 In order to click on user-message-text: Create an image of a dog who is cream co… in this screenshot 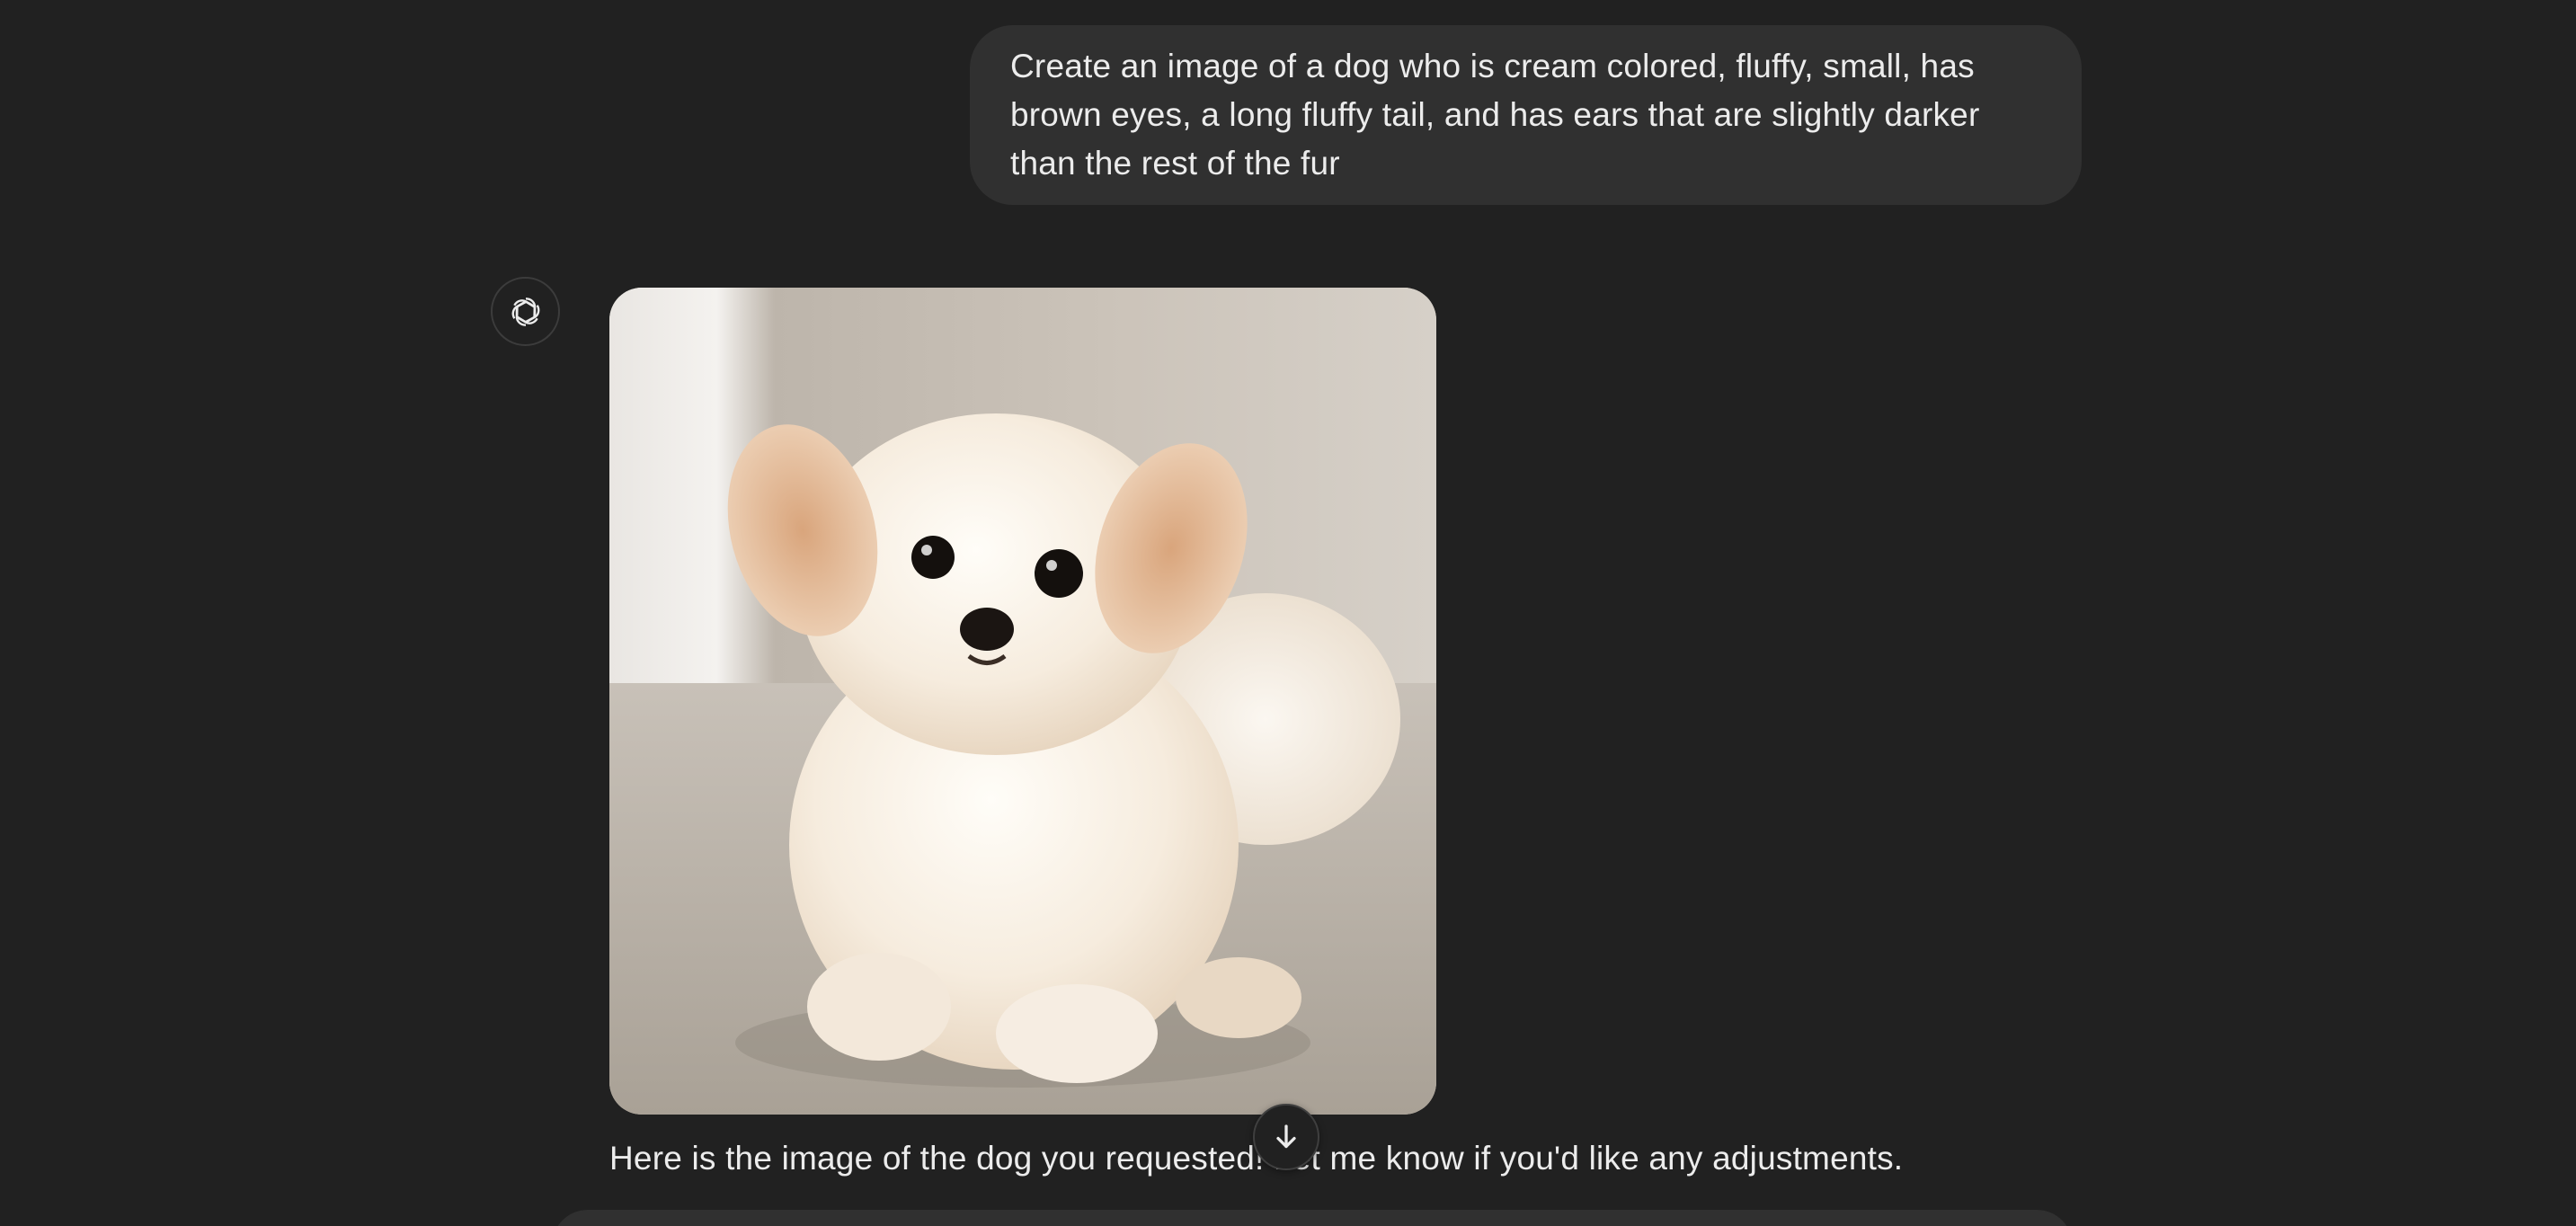, I will do `click(1495, 115)`.